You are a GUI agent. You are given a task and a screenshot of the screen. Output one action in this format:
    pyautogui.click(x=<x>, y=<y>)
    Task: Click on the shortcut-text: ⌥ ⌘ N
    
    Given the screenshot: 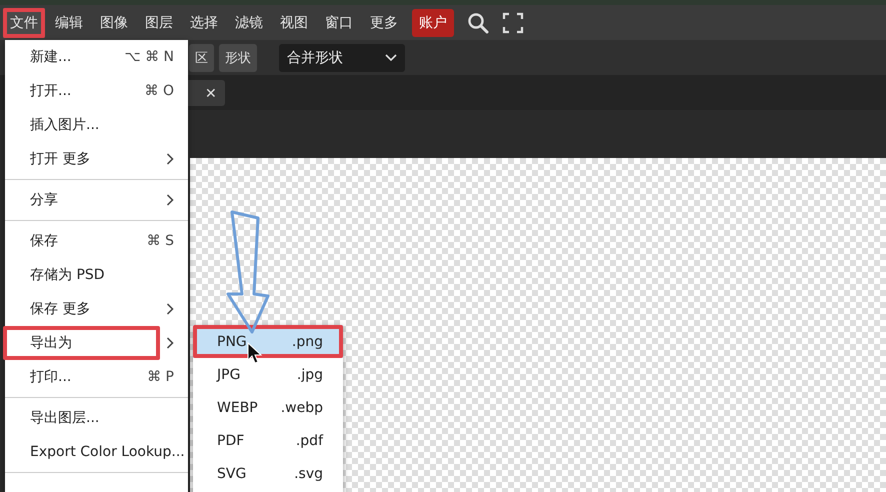 What is the action you would take?
    pyautogui.click(x=149, y=57)
    